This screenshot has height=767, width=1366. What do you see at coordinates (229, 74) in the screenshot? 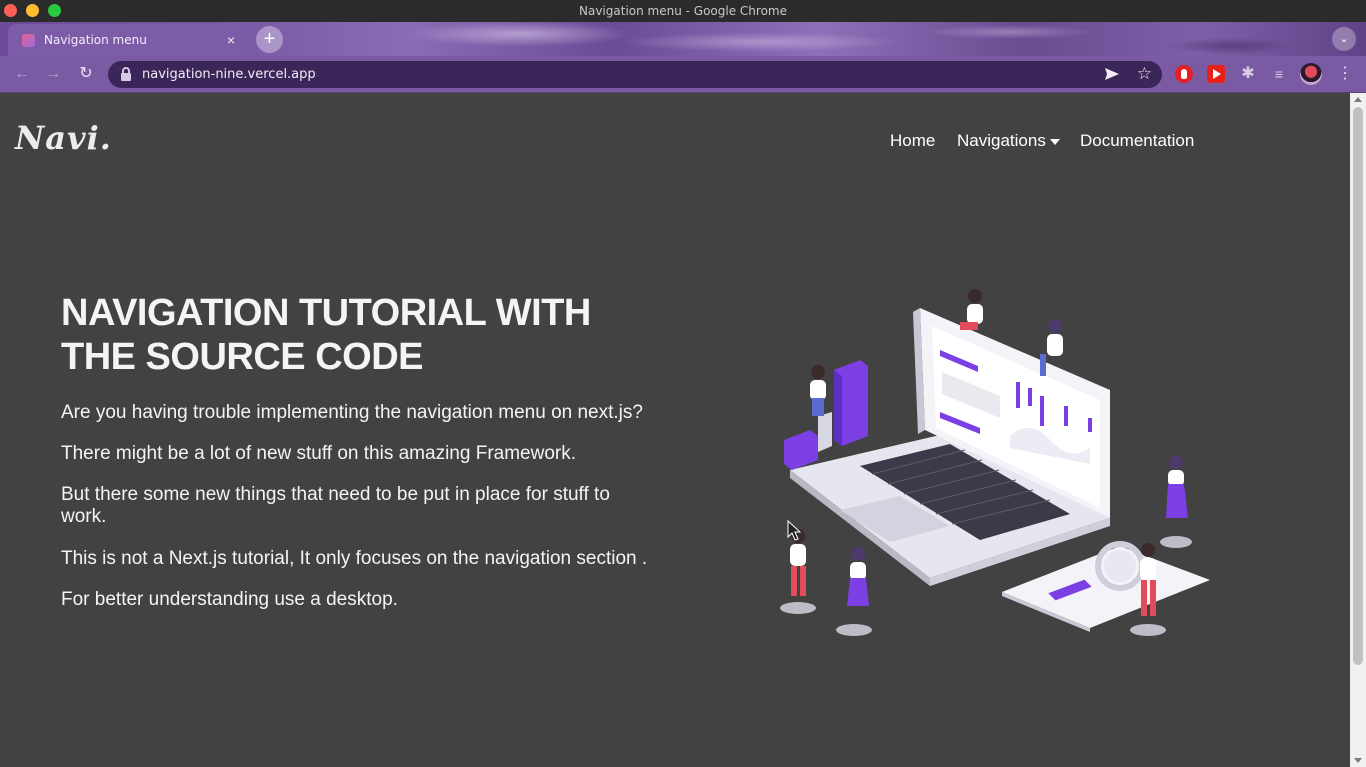
I see `url-text: navigation-nine.vercel.app` at bounding box center [229, 74].